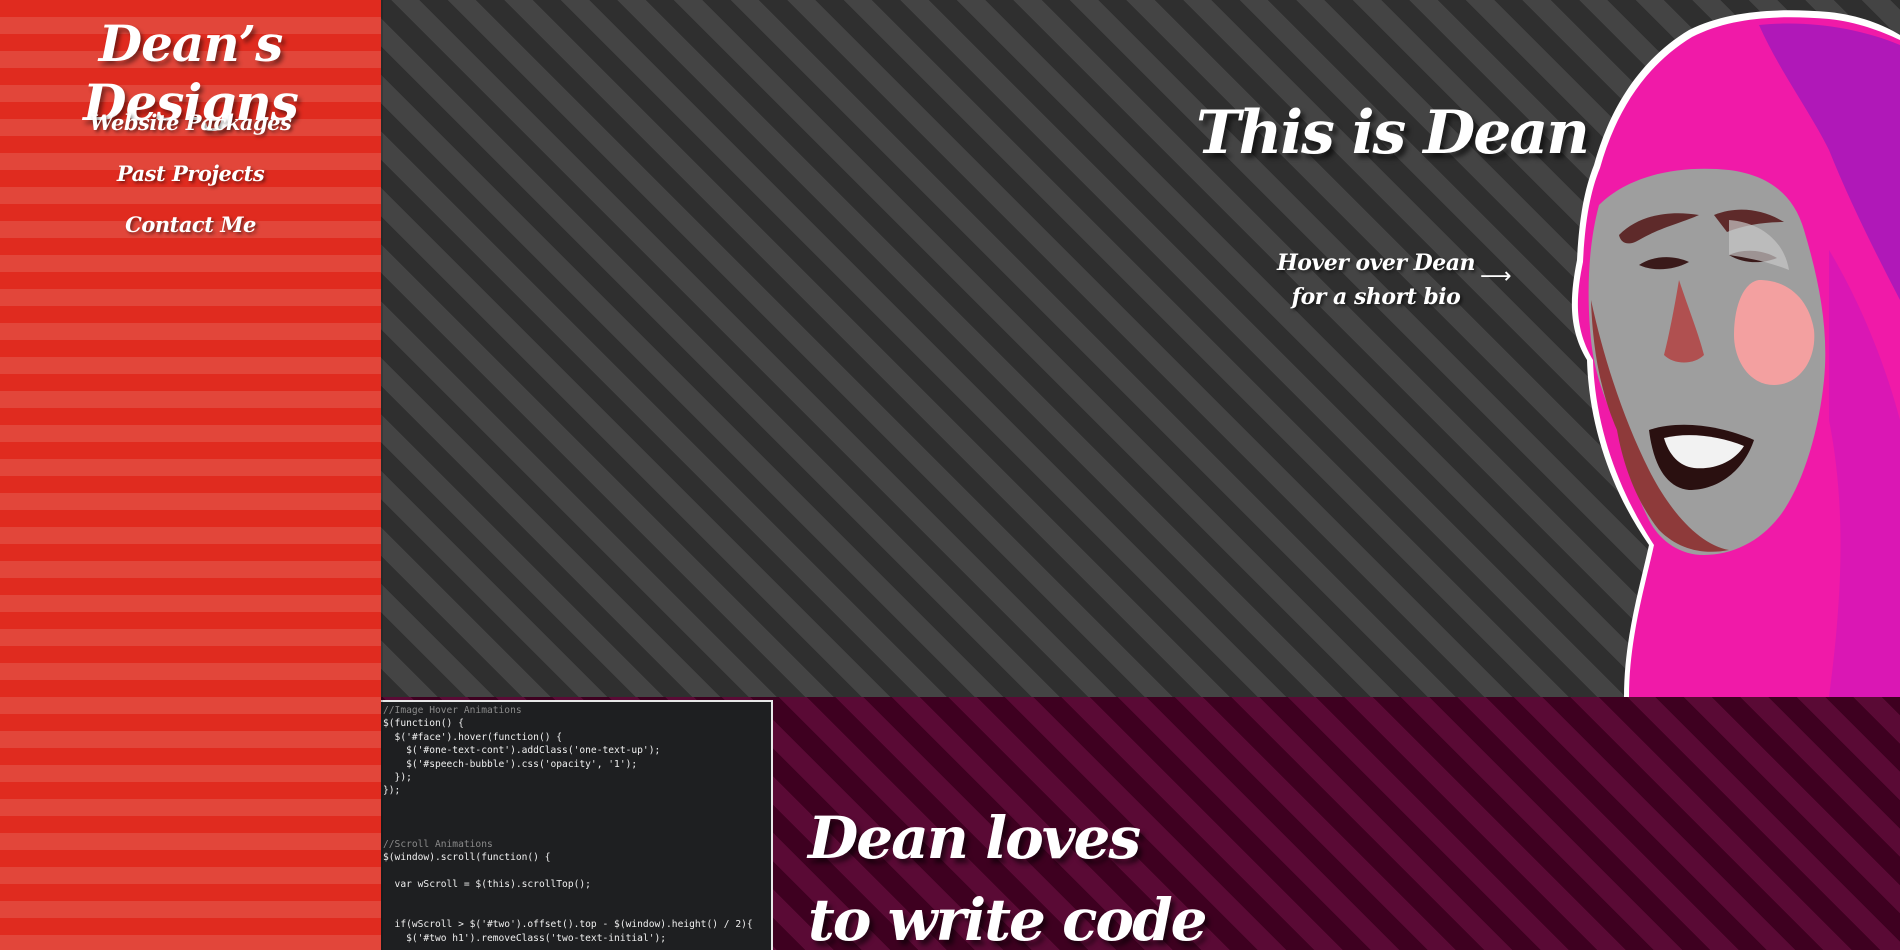  What do you see at coordinates (467, 858) in the screenshot?
I see `code-line: $(window).scroll(function() {` at bounding box center [467, 858].